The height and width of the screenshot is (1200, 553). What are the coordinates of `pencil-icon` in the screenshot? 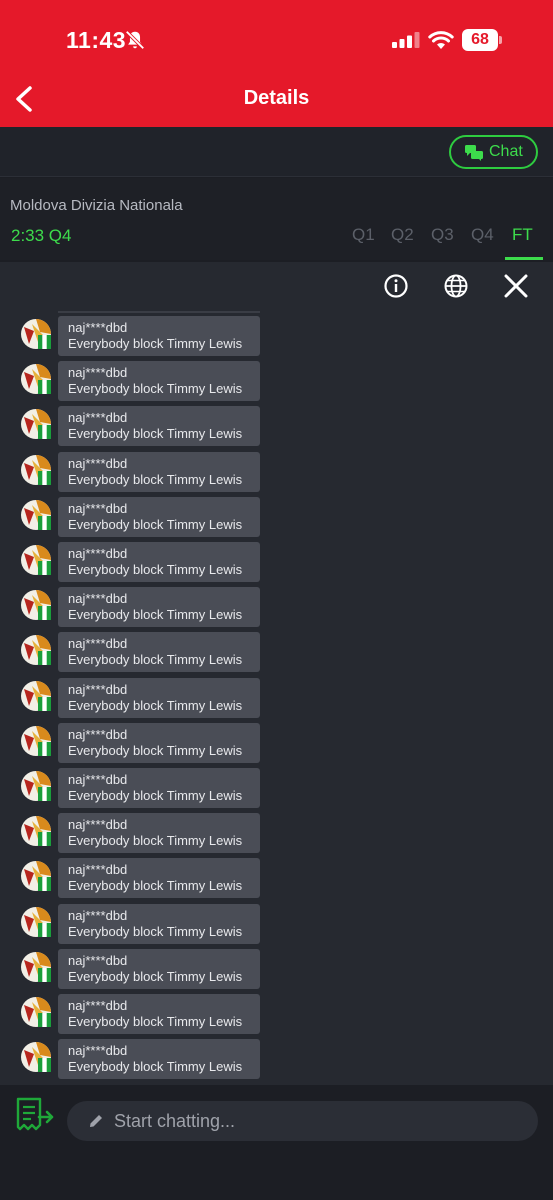 It's located at (96, 1121).